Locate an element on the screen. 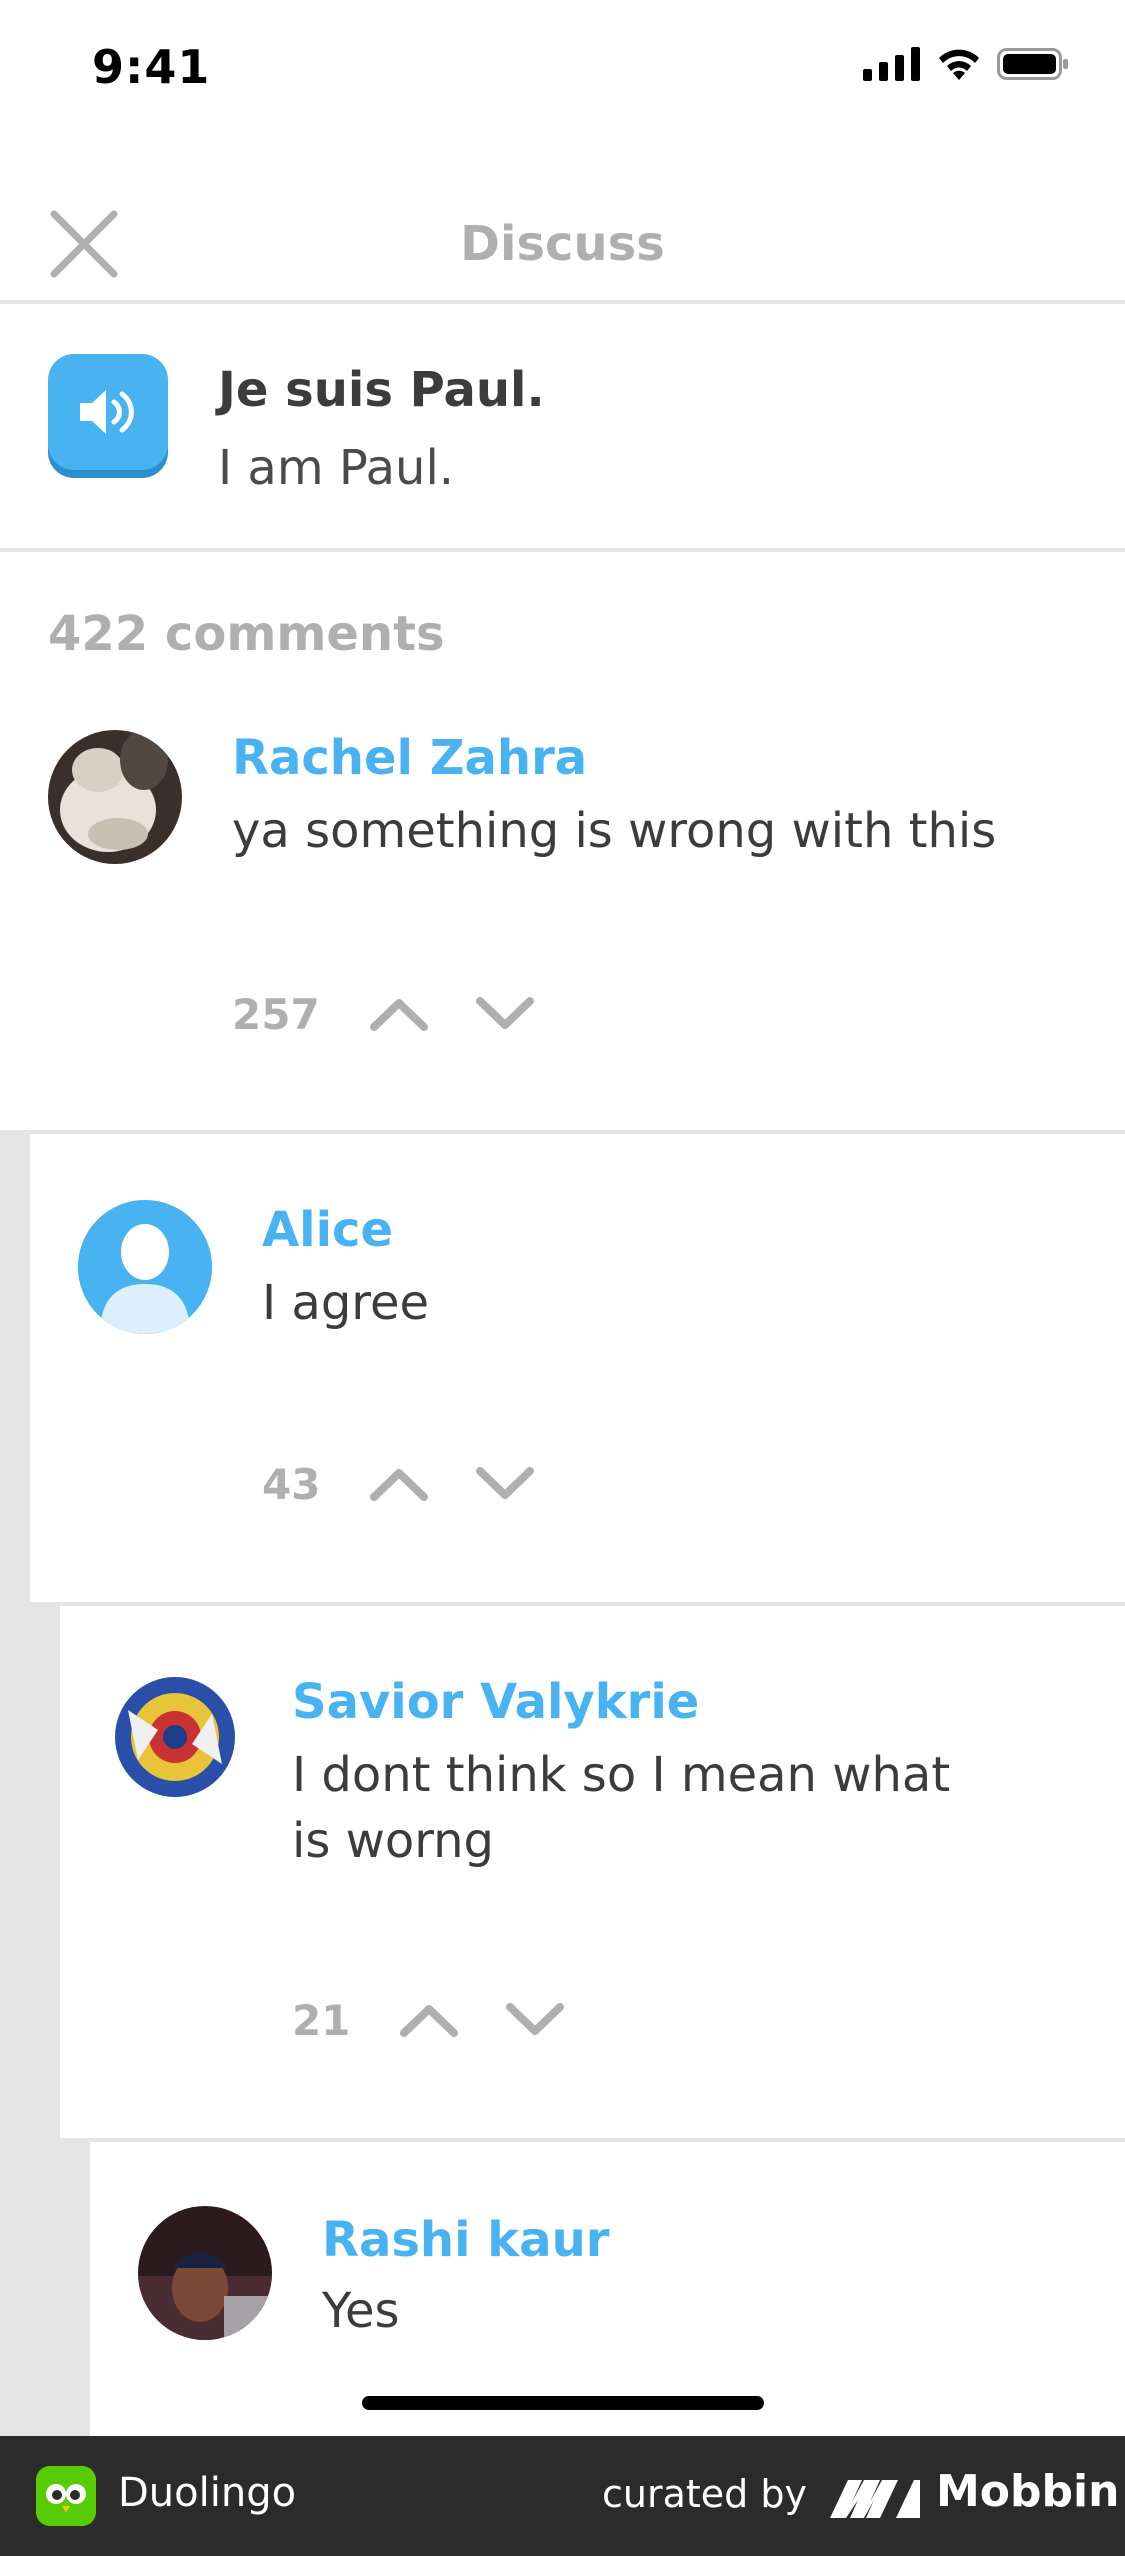 Image resolution: width=1125 pixels, height=2556 pixels. mobbin-logo-icon is located at coordinates (875, 2499).